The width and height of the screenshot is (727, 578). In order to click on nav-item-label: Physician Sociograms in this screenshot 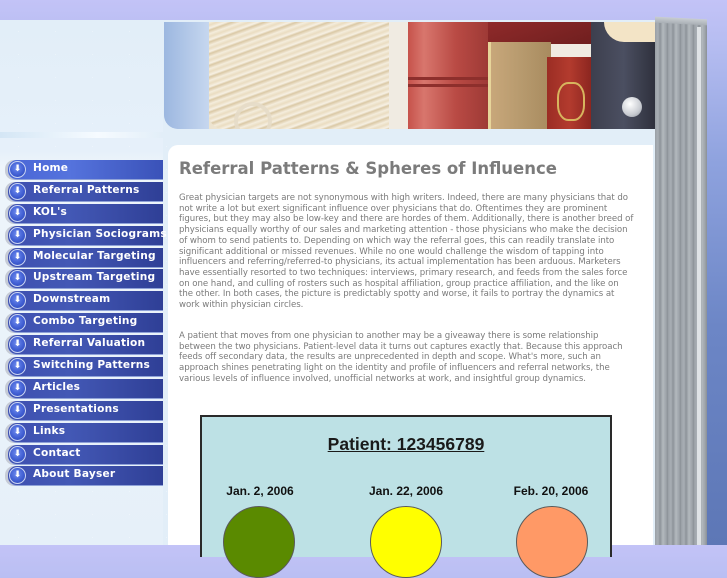, I will do `click(100, 233)`.